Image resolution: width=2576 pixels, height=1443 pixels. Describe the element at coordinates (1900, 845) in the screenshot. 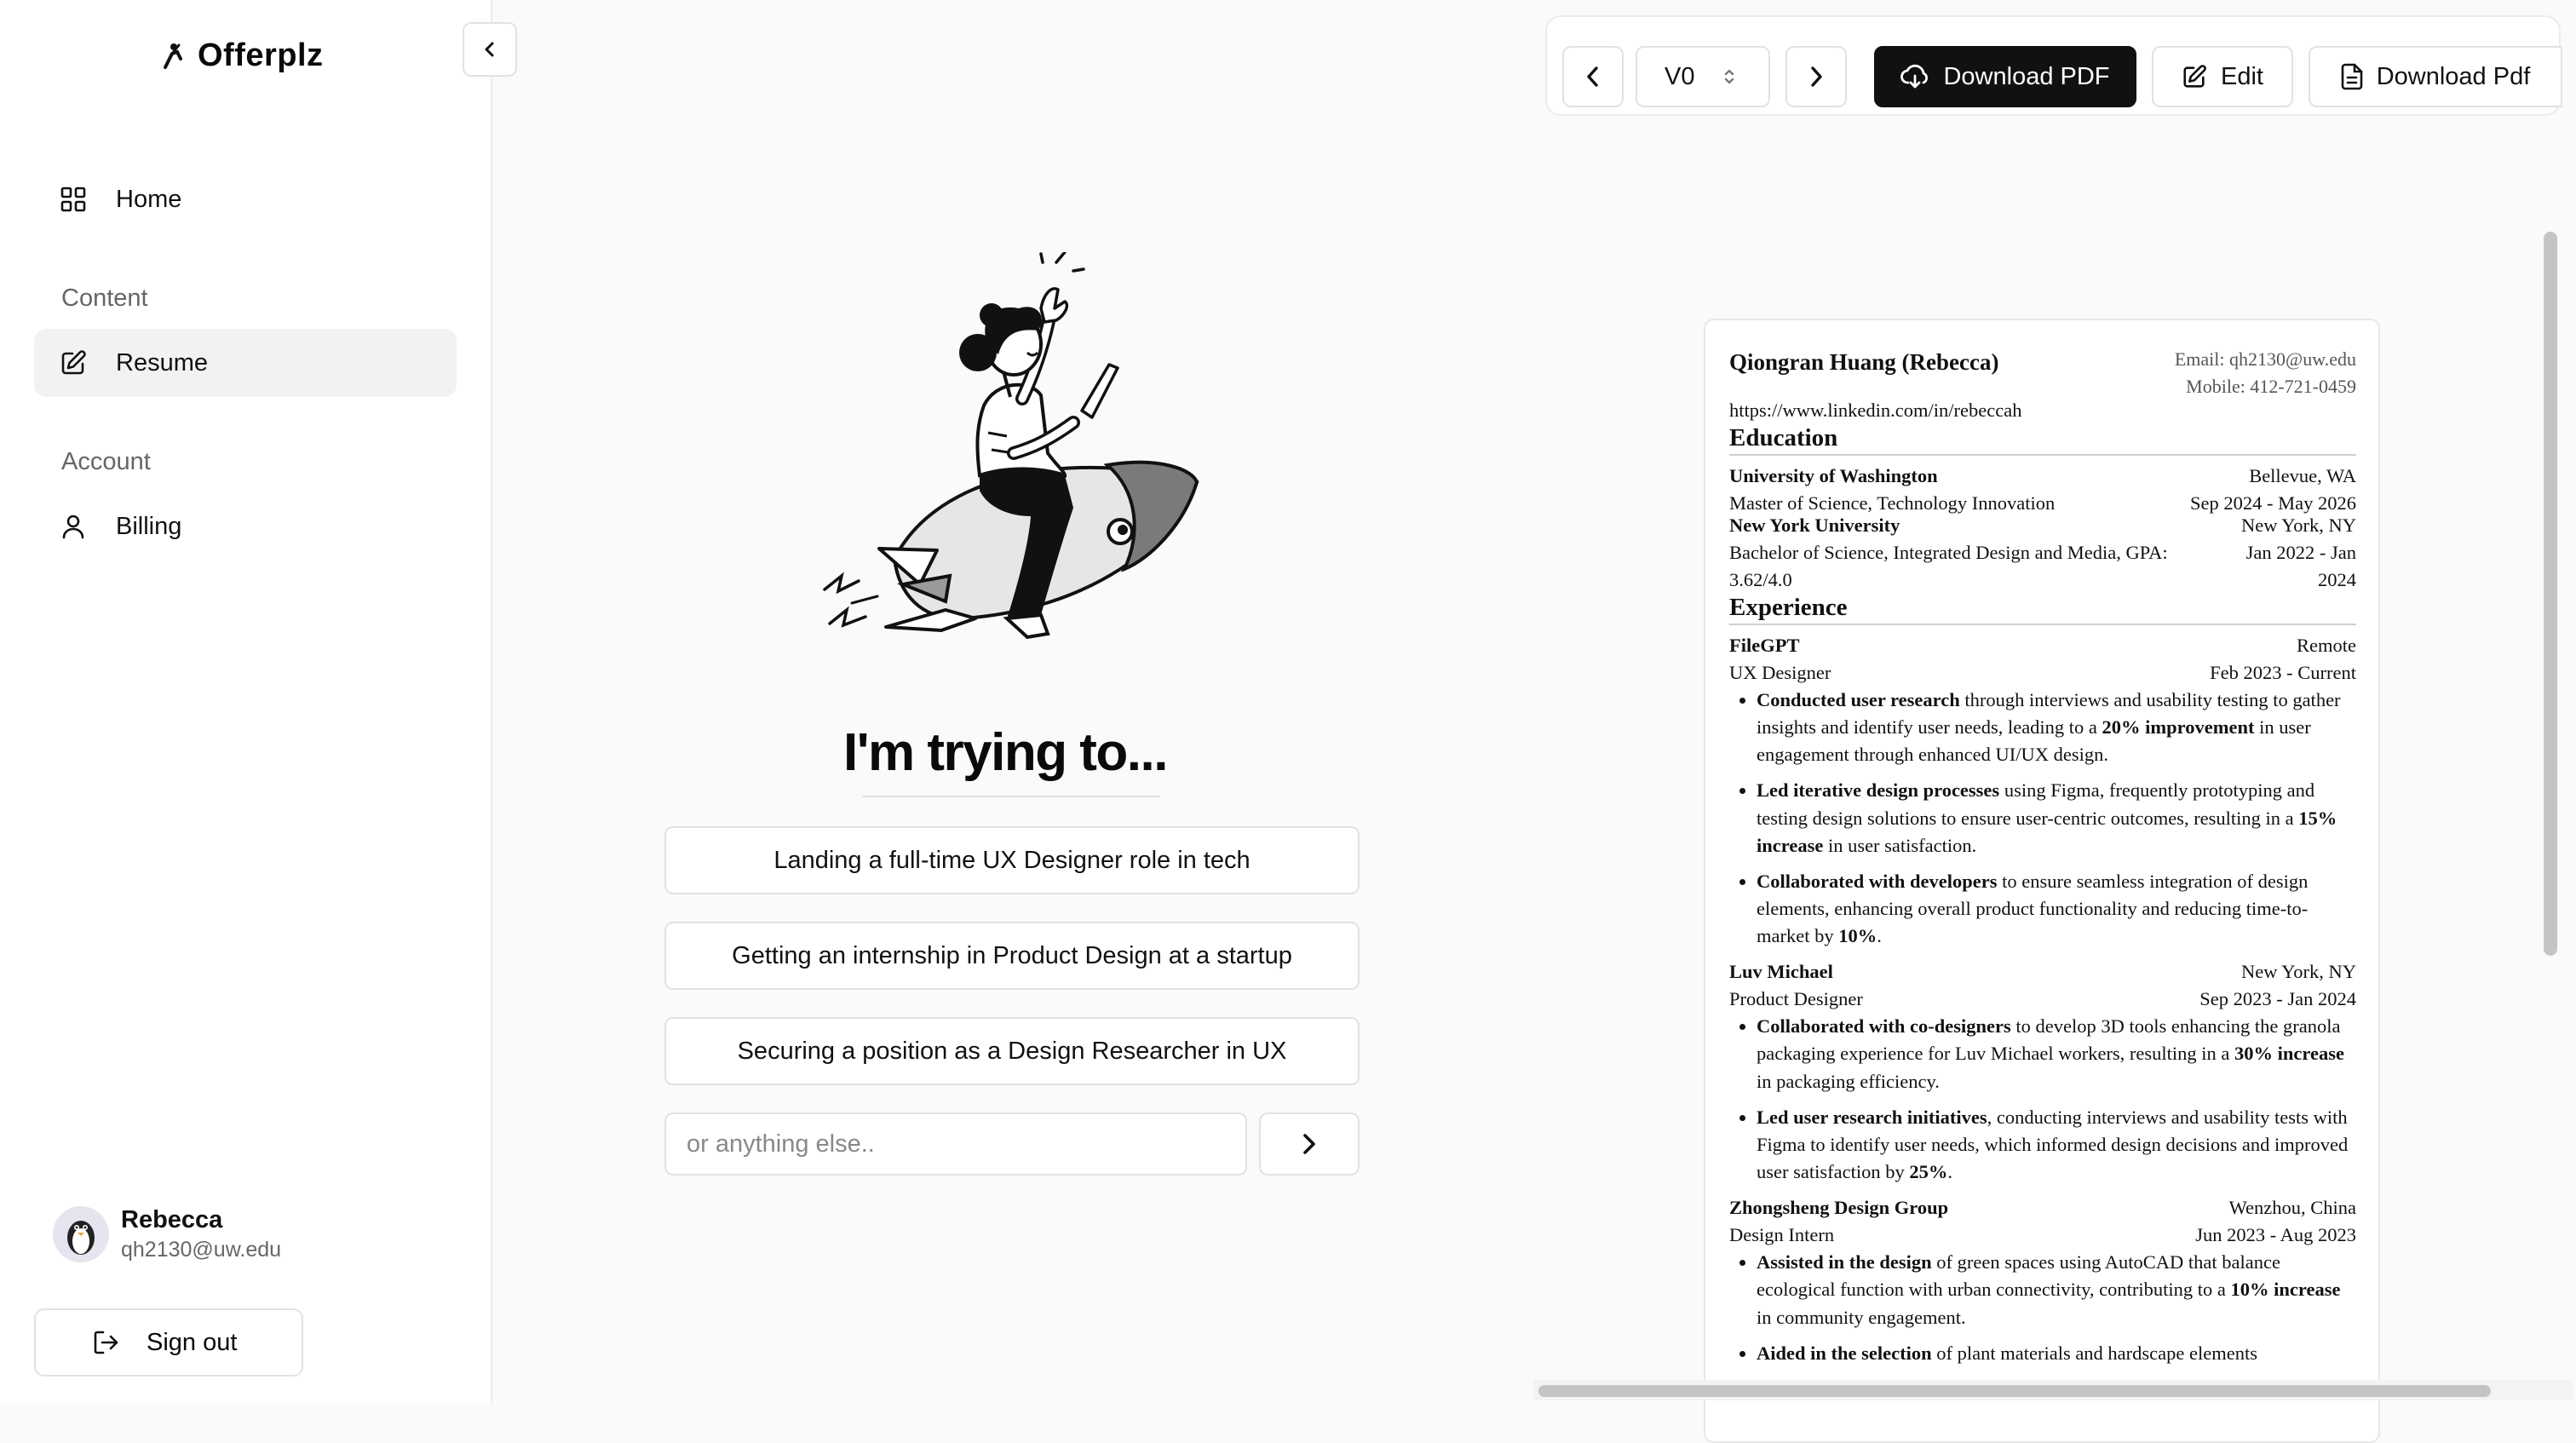

I see `bullet-text: in user satisfaction.` at that location.